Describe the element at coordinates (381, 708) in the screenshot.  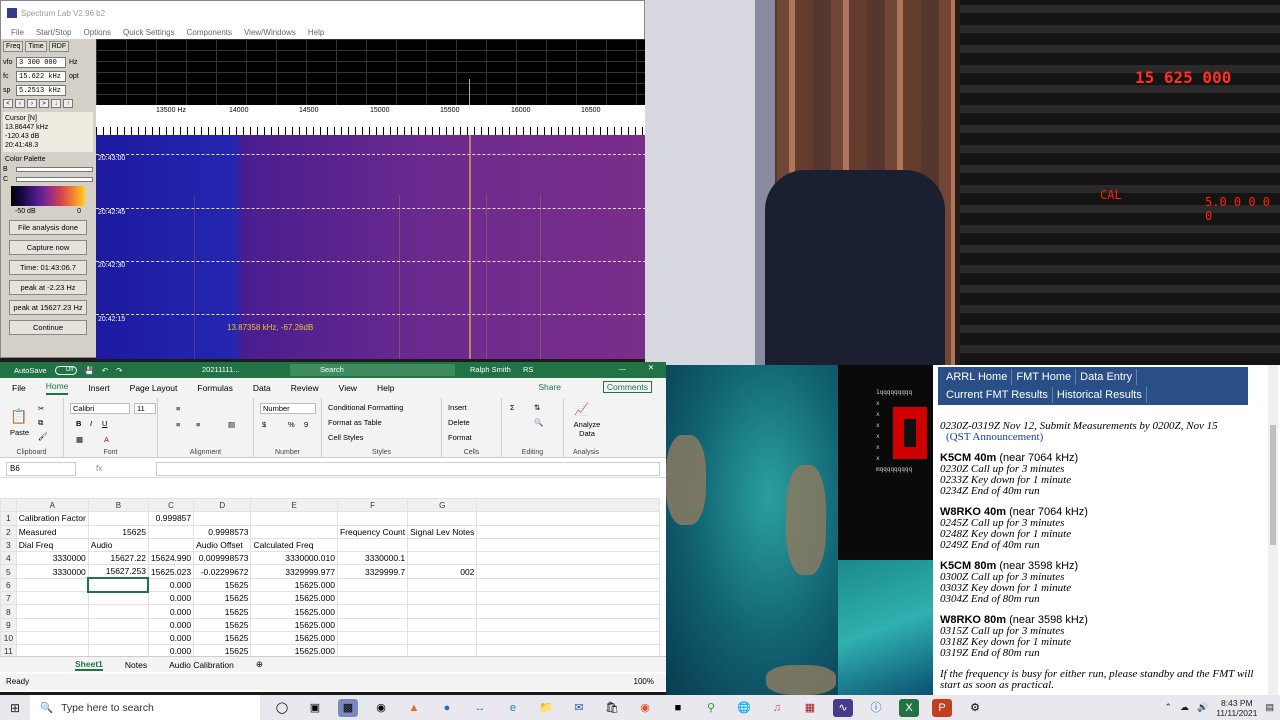
I see `camera-app-icon: ◉` at that location.